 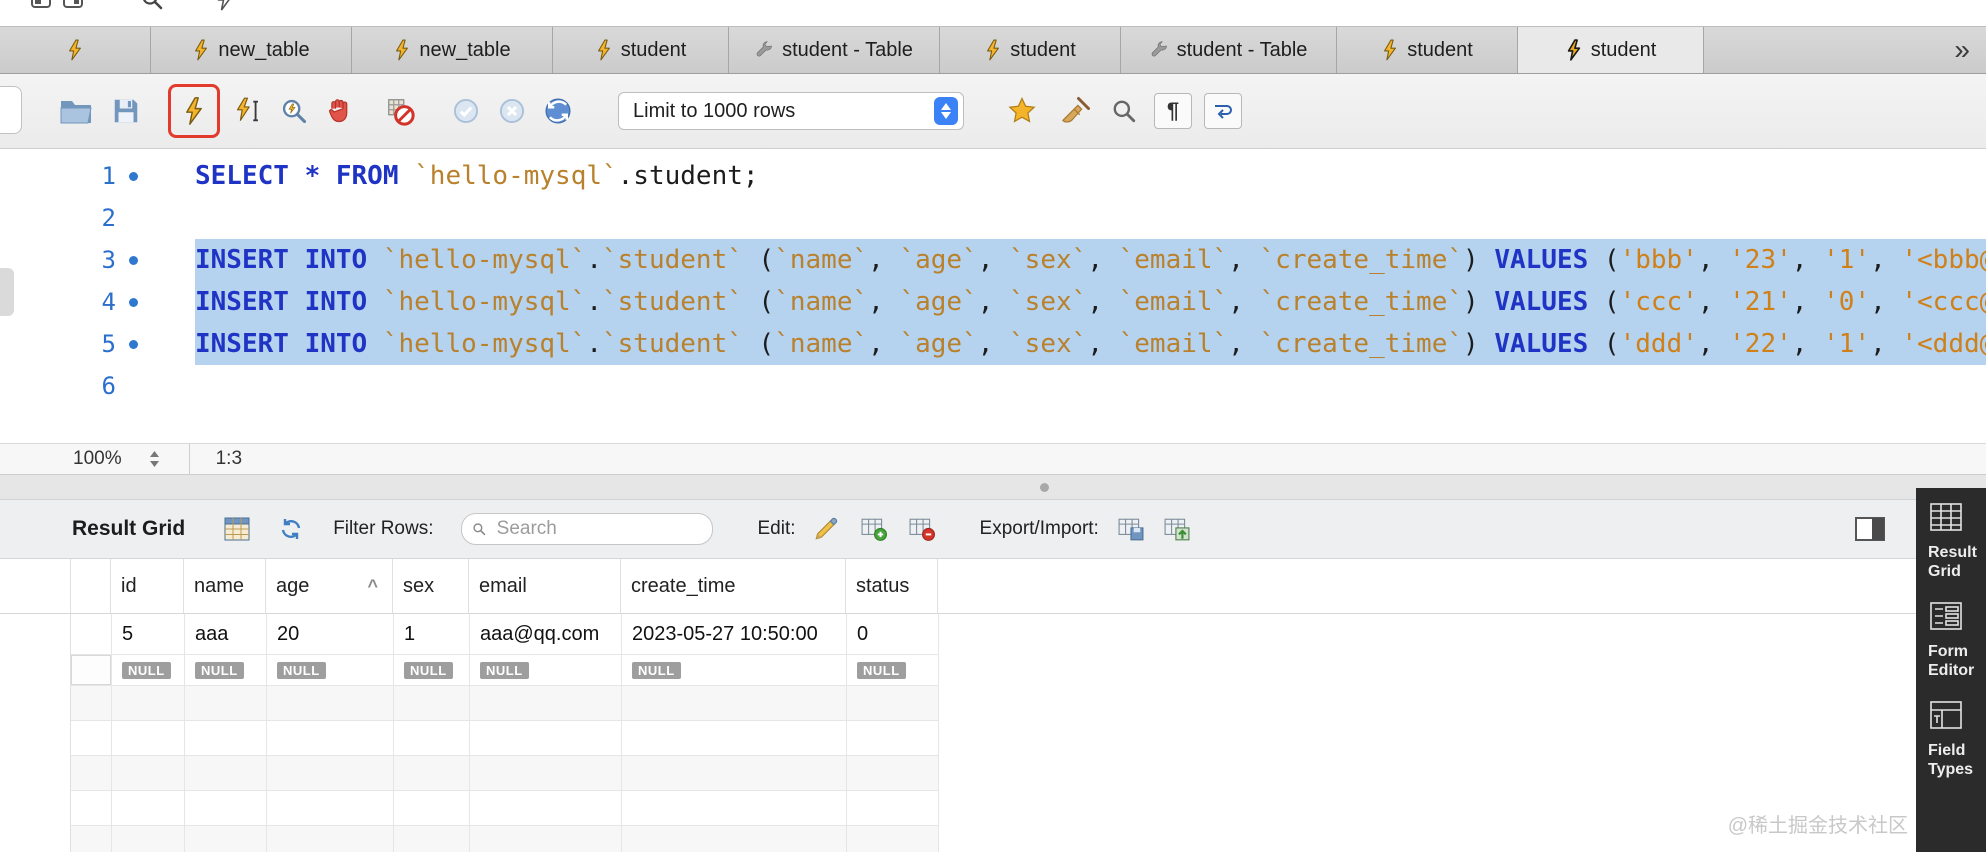 What do you see at coordinates (147, 586) in the screenshot?
I see `column-header-id: id` at bounding box center [147, 586].